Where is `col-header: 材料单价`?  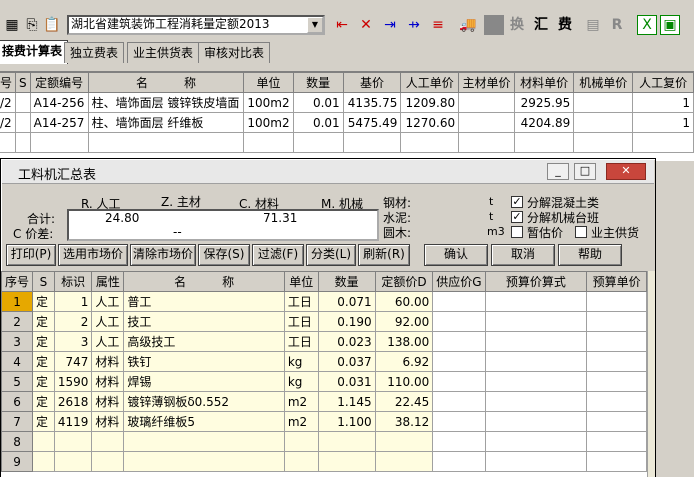
col-header: 材料单价 is located at coordinates (544, 82).